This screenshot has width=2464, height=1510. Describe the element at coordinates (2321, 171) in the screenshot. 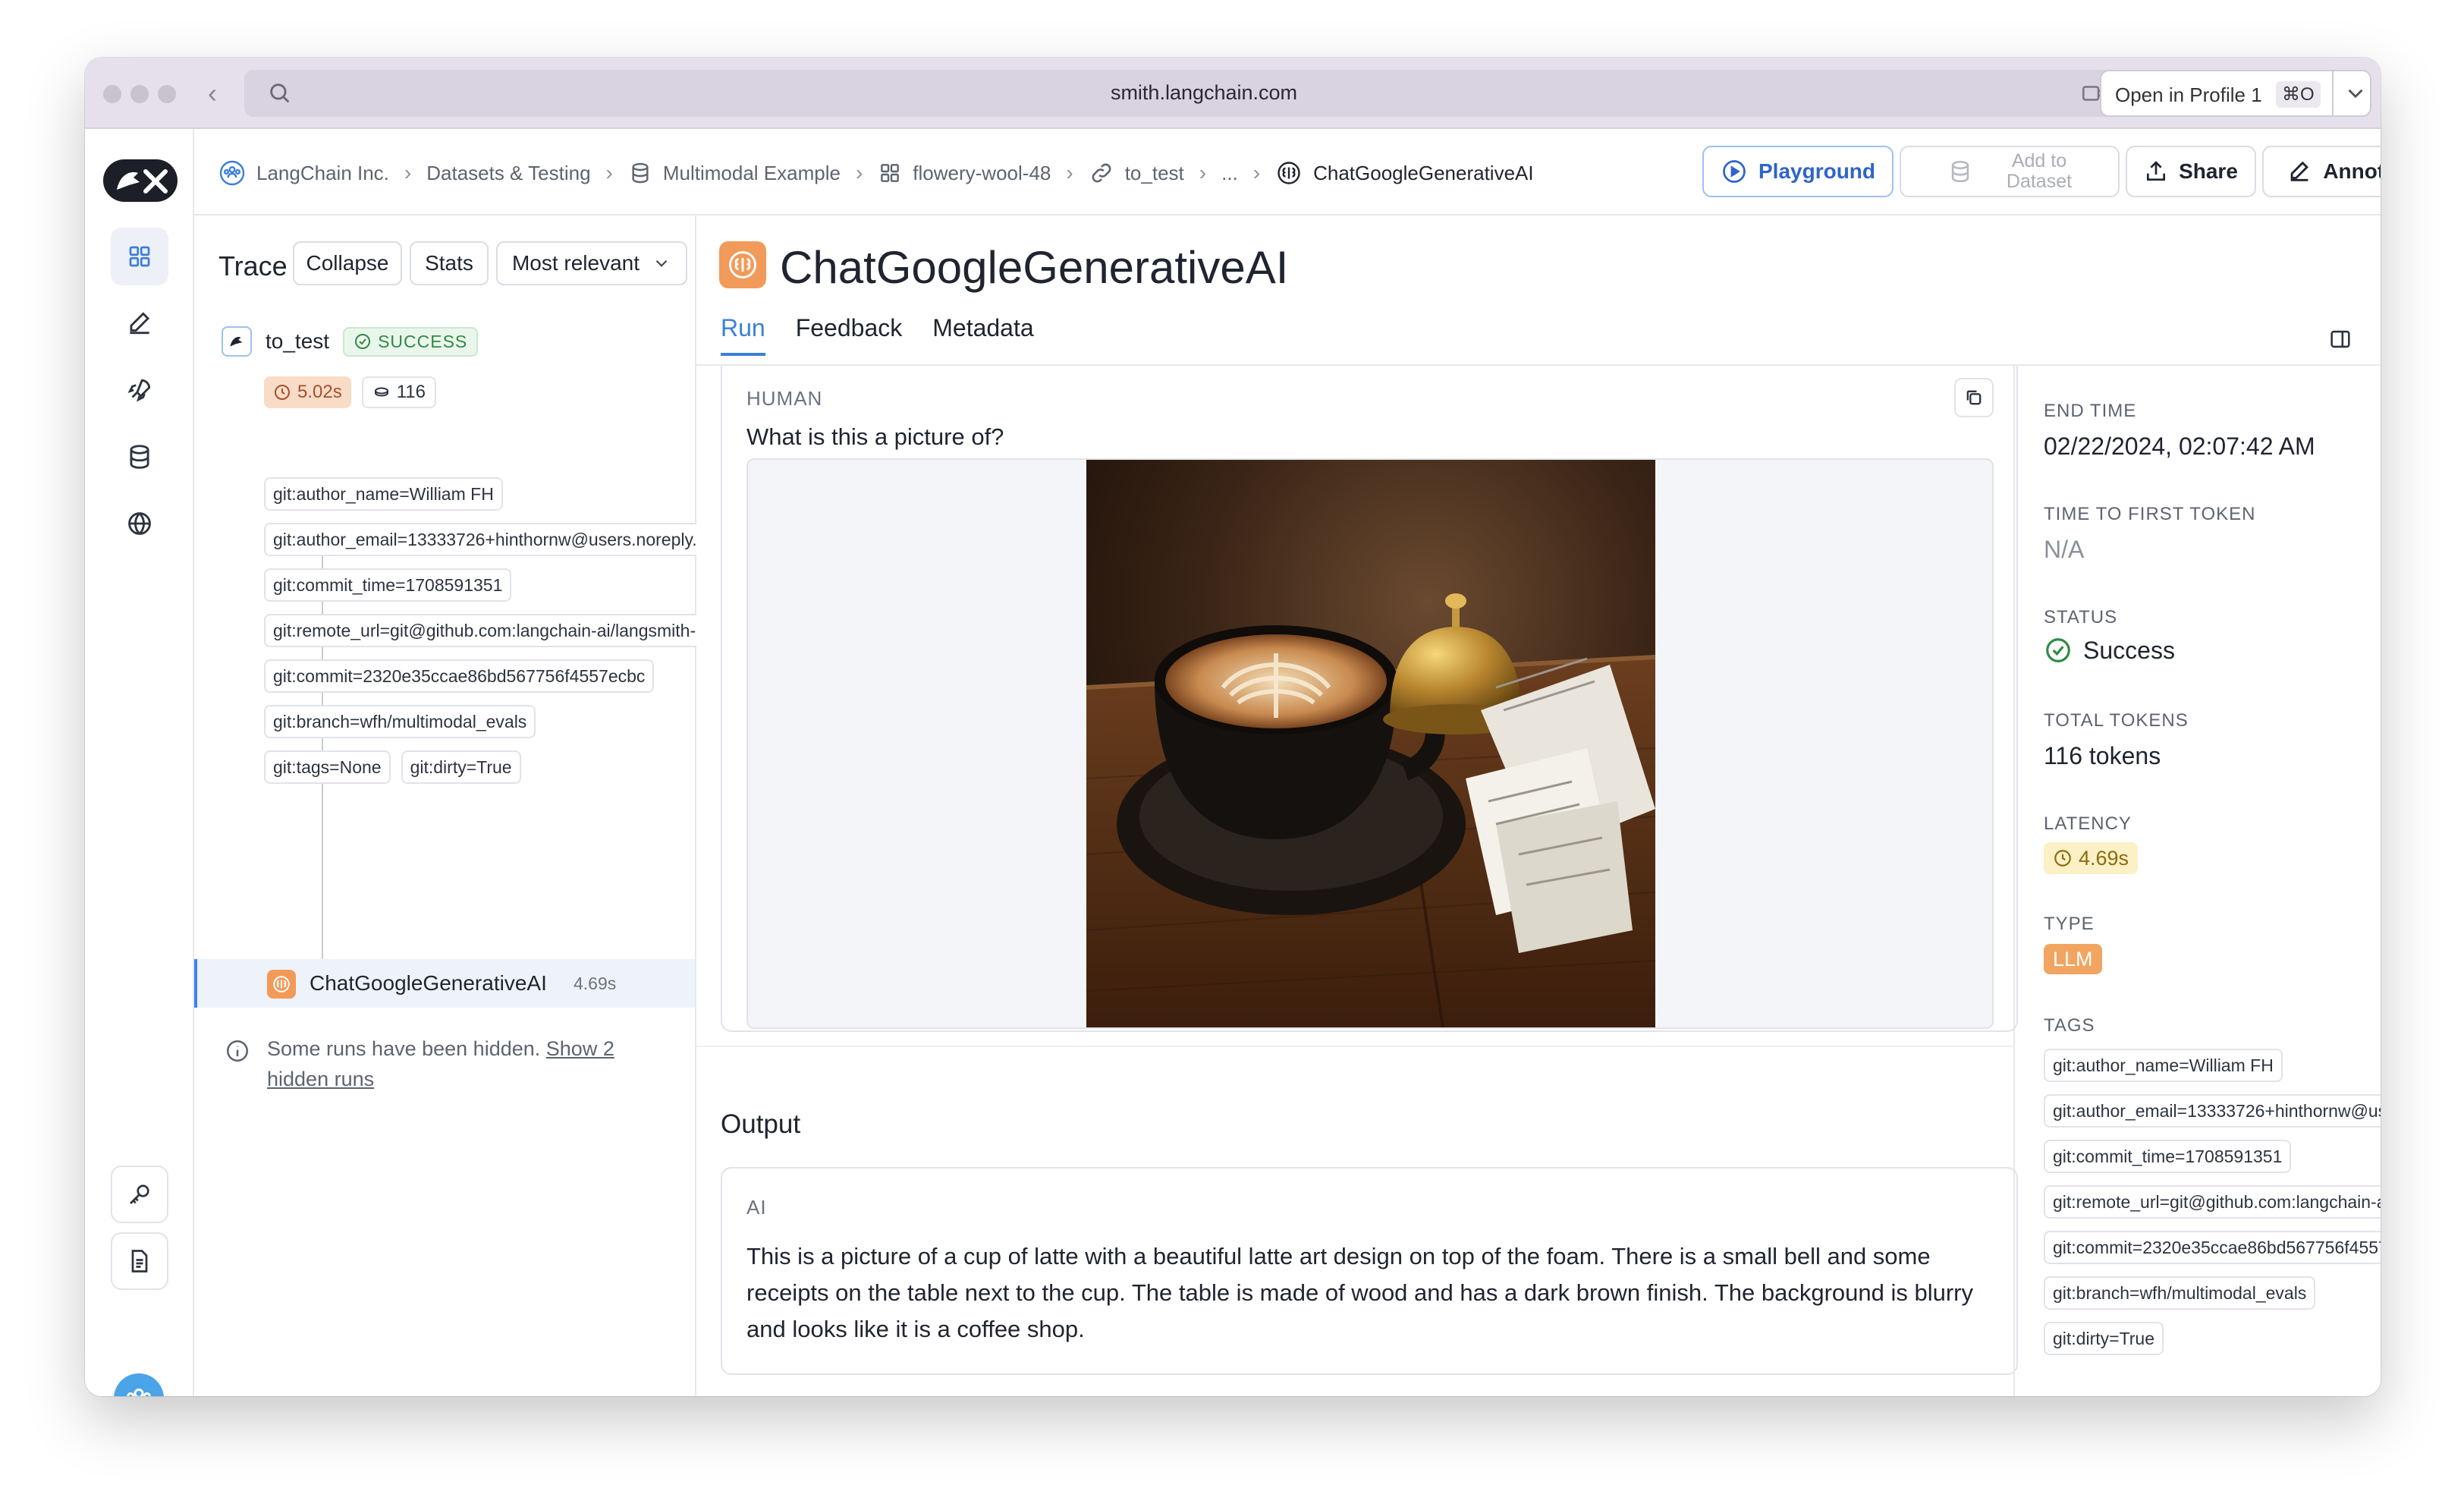

I see `annotate-button: Annotate` at that location.